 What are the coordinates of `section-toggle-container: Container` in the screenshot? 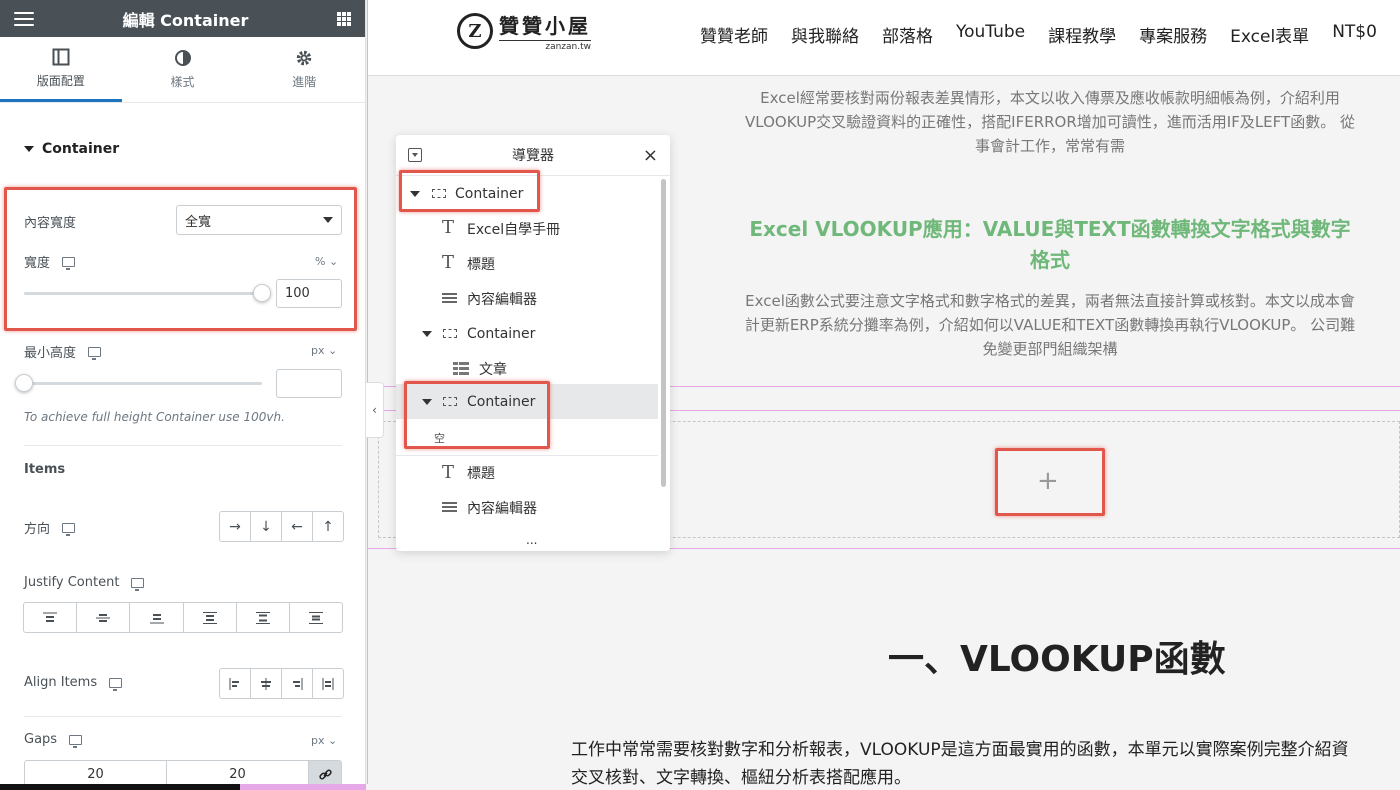 It's located at (71, 149).